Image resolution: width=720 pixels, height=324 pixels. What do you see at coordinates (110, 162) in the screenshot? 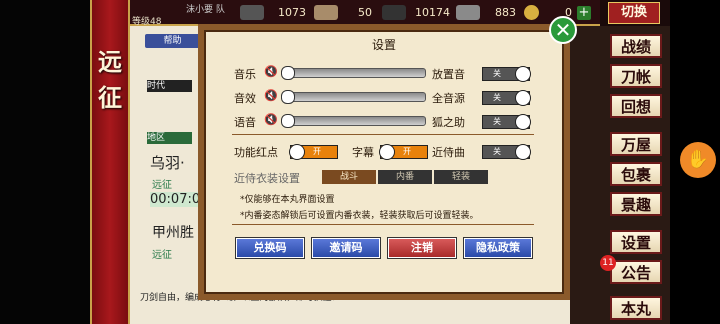
I see `expedition-banner: 远 征` at bounding box center [110, 162].